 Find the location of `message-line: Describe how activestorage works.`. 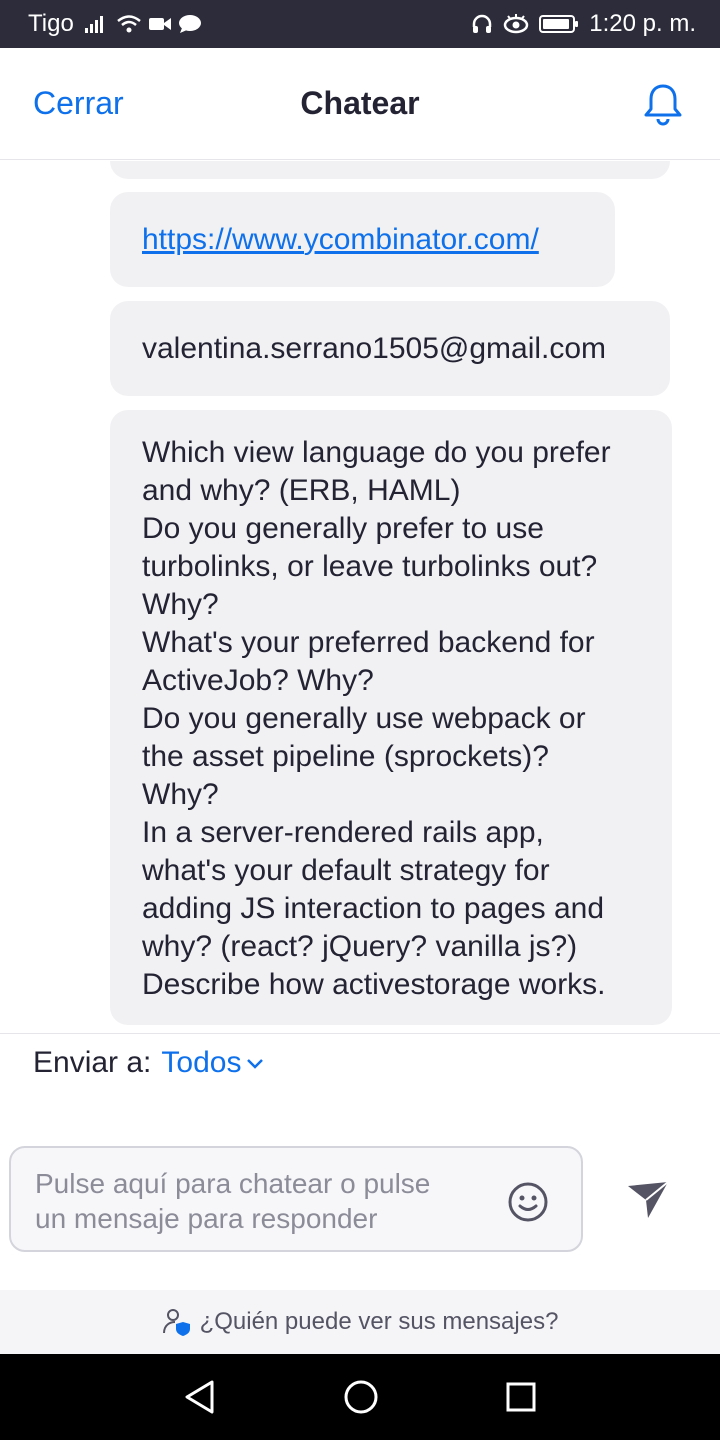

message-line: Describe how activestorage works. is located at coordinates (374, 984).